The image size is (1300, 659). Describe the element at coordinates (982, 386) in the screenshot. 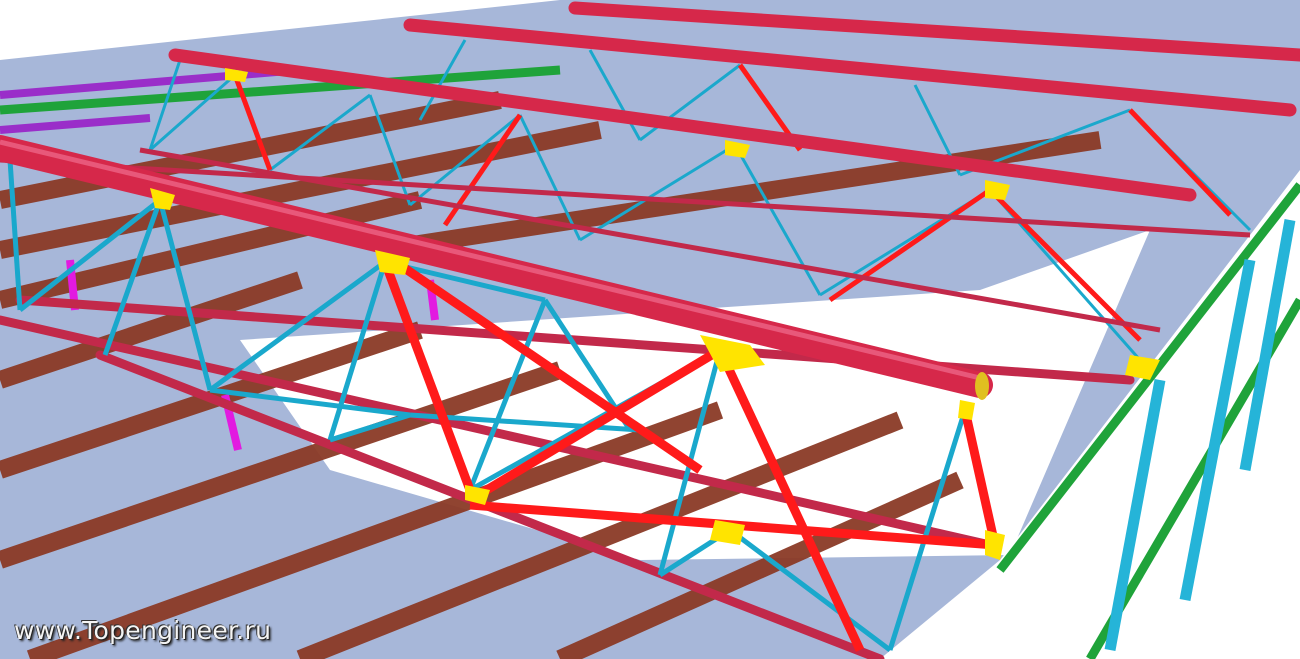

I see `pipe-end` at that location.